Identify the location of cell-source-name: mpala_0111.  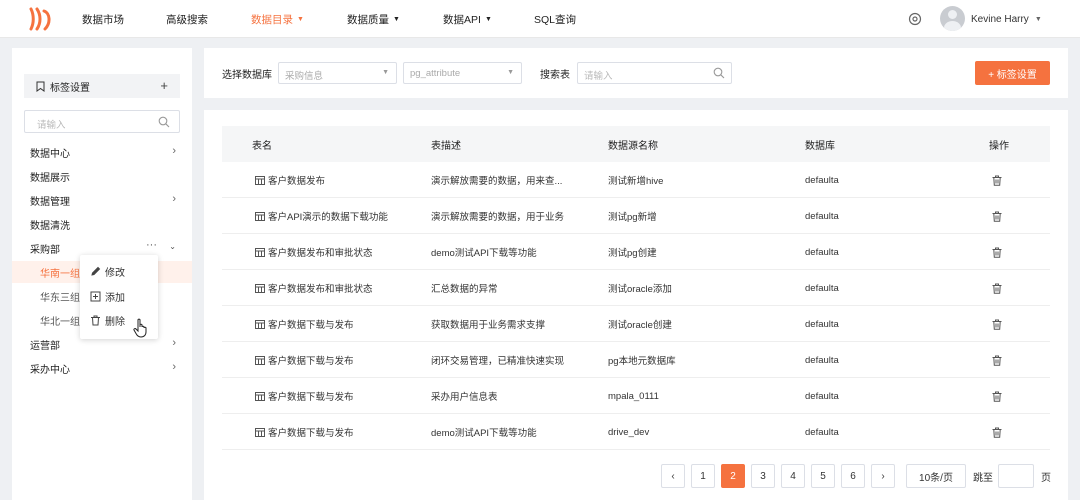
(633, 396).